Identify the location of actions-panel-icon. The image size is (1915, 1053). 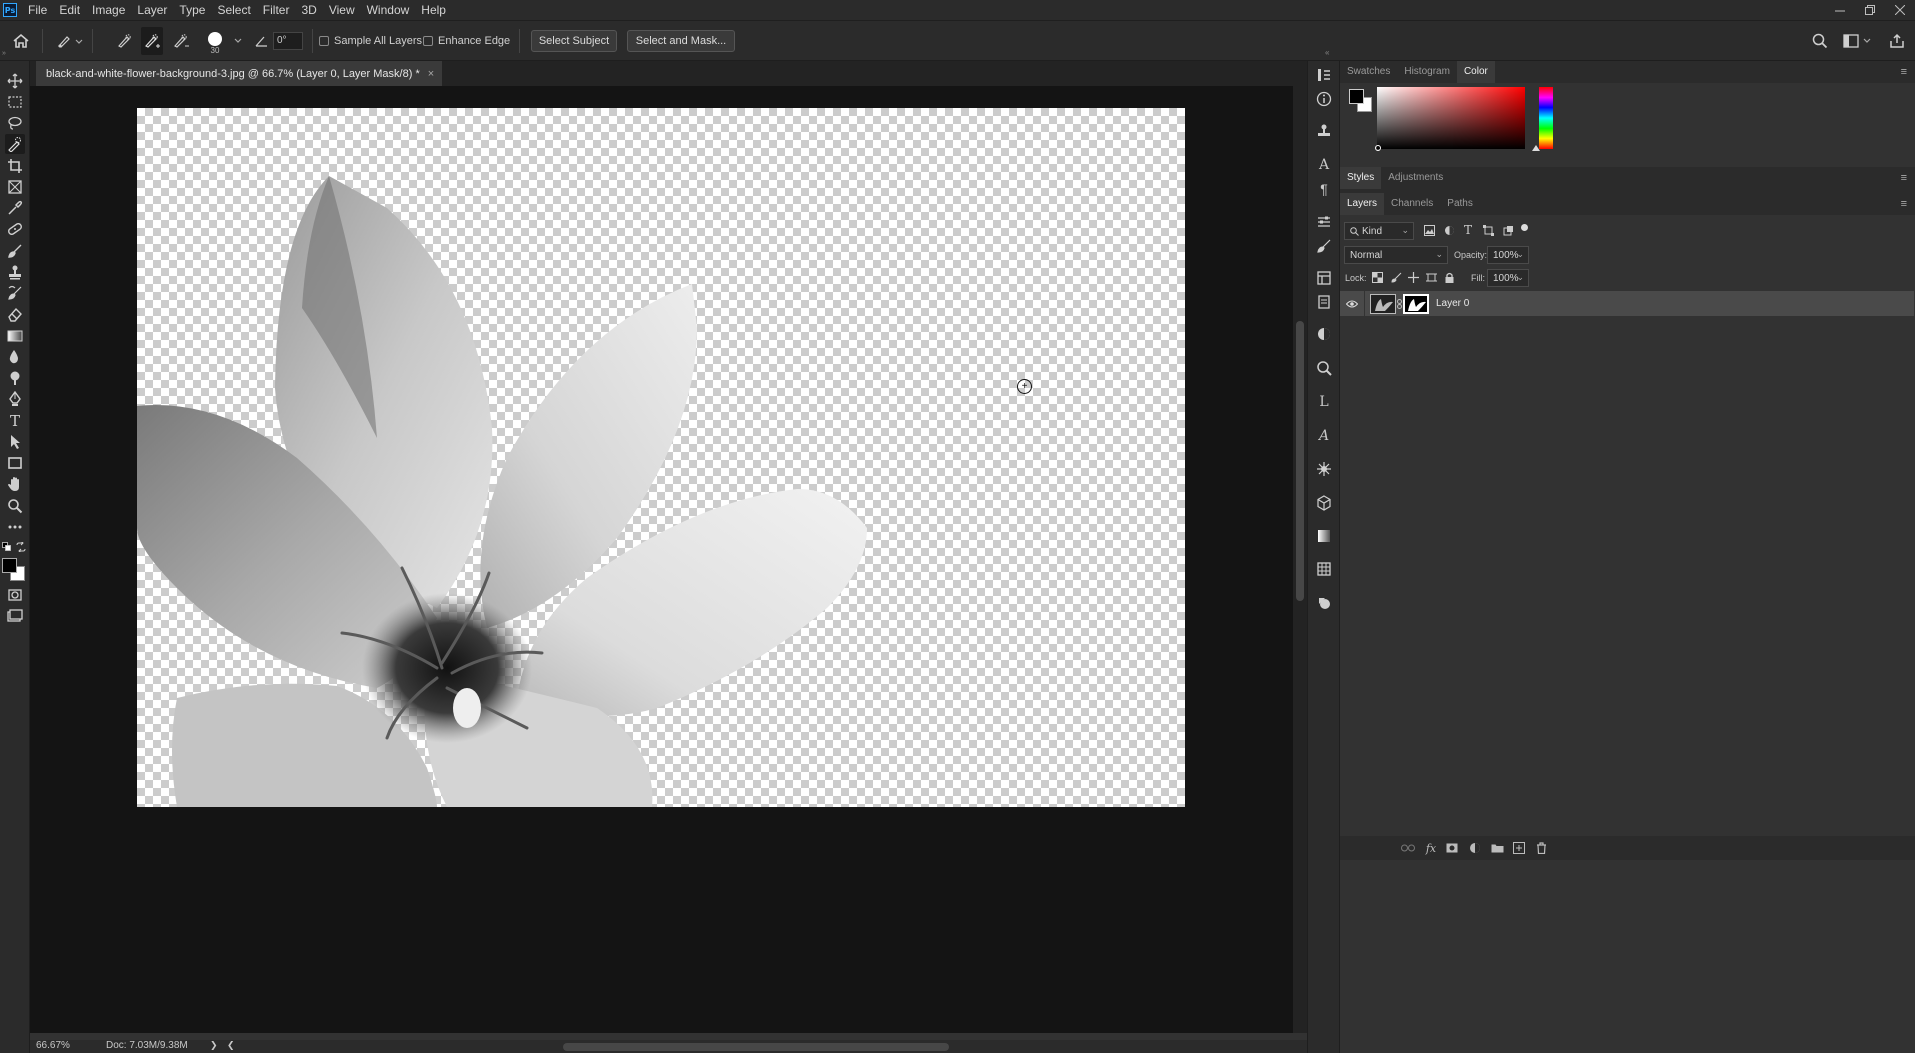
(1324, 469).